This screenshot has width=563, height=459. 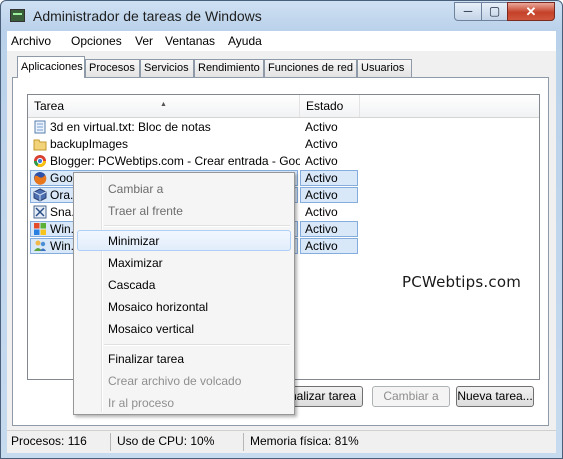 What do you see at coordinates (147, 16) in the screenshot?
I see `window-title: Administrador de tareas de Windows` at bounding box center [147, 16].